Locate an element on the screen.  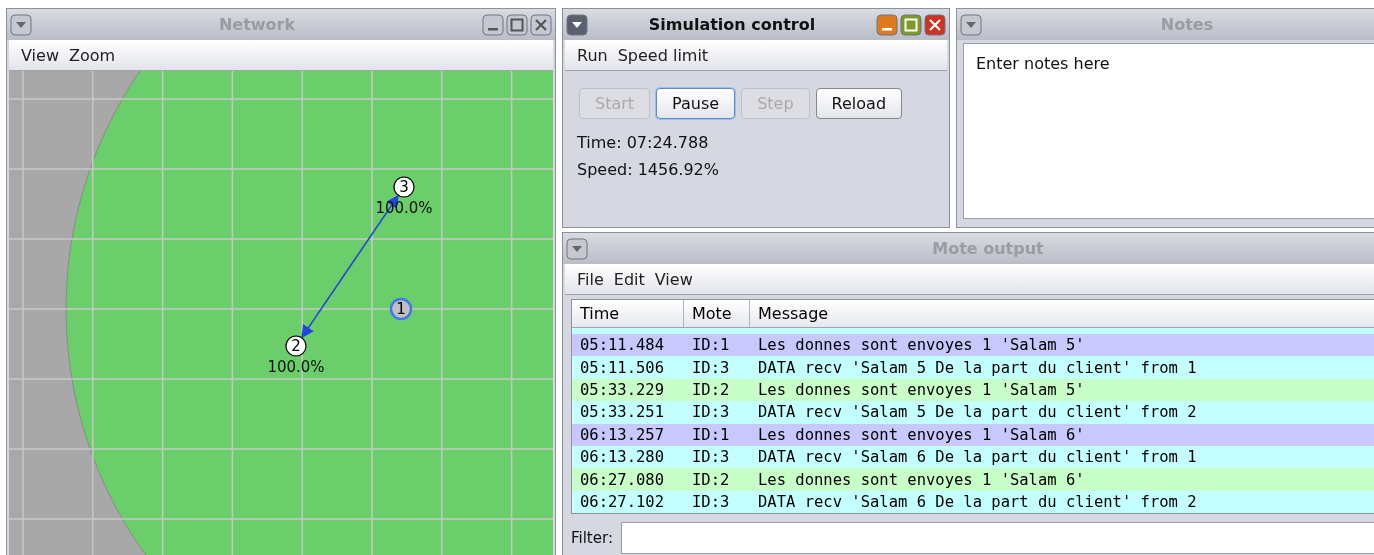
table-cell-text: DATA recv 'Salam 5 De la part du client' from 2 is located at coordinates (977, 412).